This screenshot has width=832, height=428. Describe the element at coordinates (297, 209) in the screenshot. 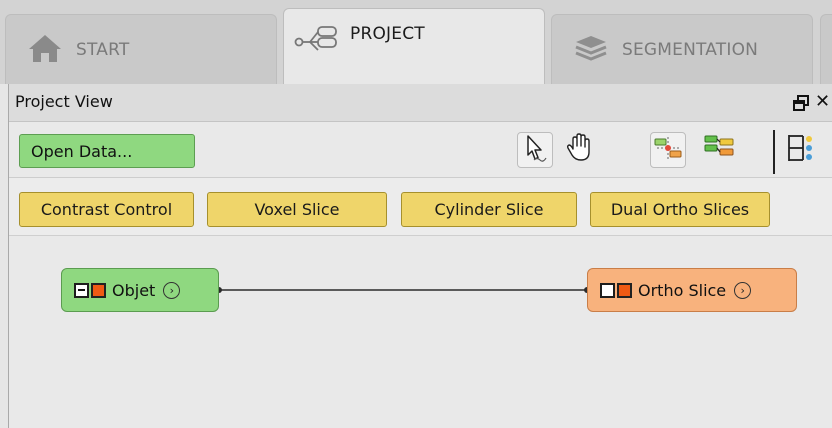

I see `voxel-slice-button: Voxel Slice` at that location.